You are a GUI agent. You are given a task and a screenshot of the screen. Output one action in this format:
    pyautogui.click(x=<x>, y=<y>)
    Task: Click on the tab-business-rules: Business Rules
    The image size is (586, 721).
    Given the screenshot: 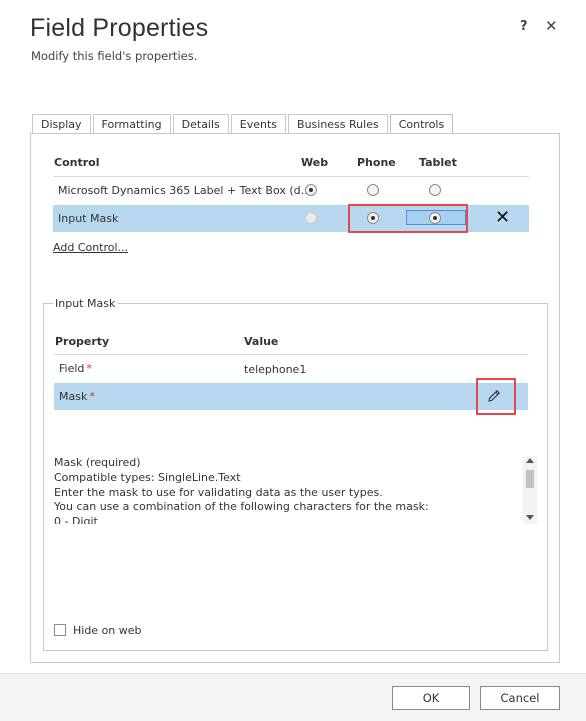 What is the action you would take?
    pyautogui.click(x=338, y=124)
    